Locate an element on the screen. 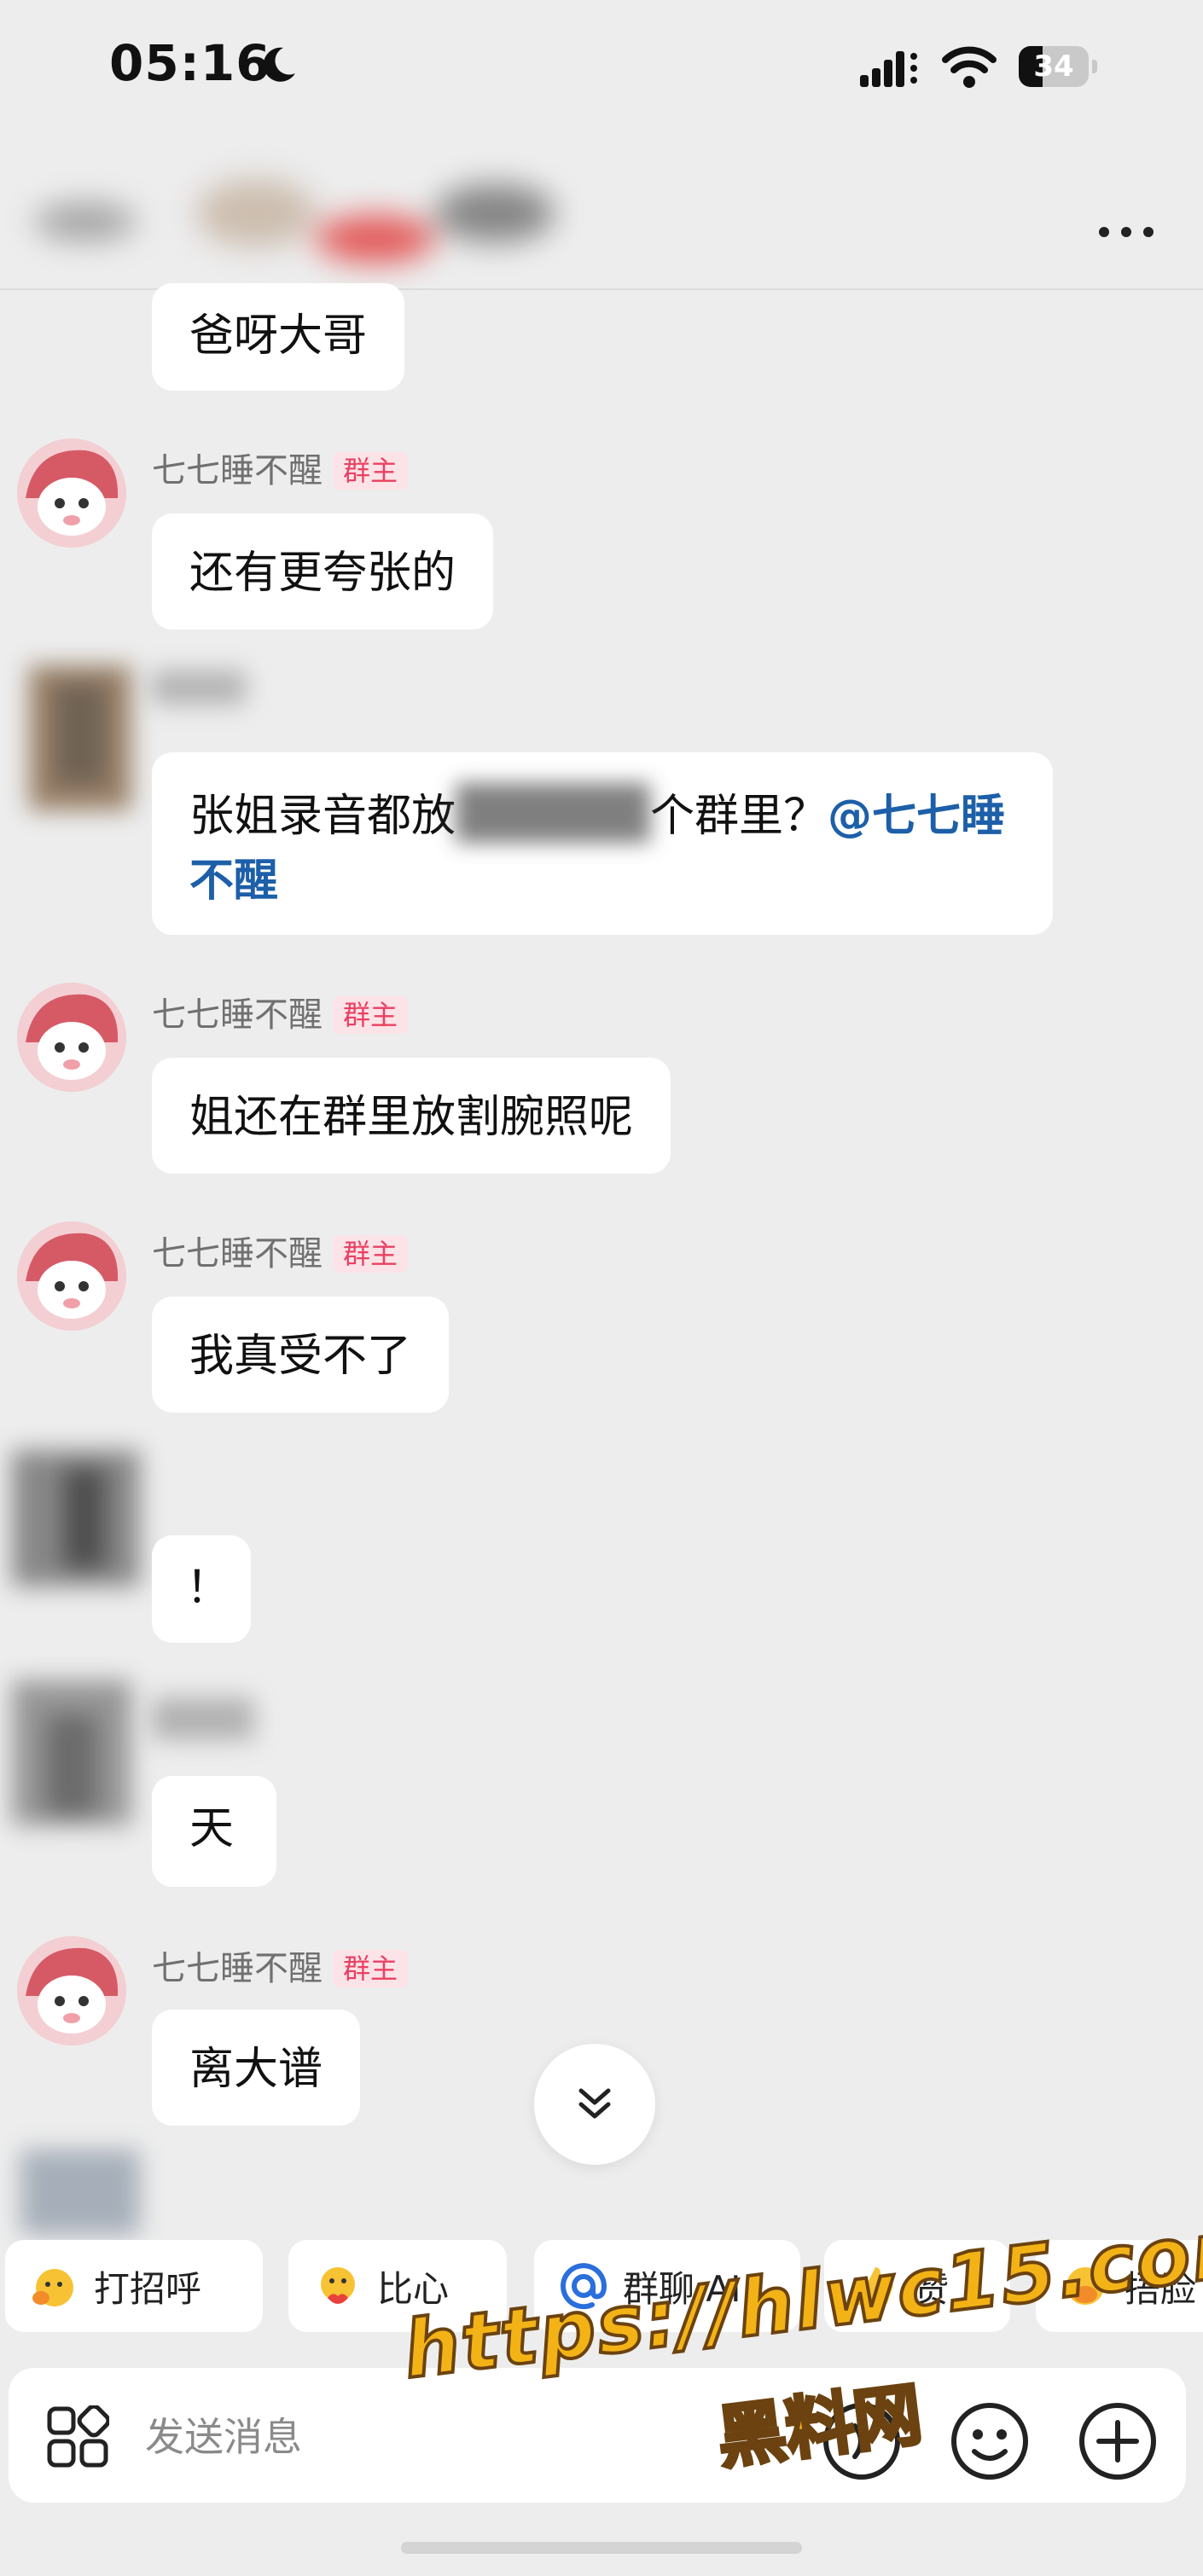 This screenshot has height=2576, width=1203. battery-level: 34 is located at coordinates (1053, 66).